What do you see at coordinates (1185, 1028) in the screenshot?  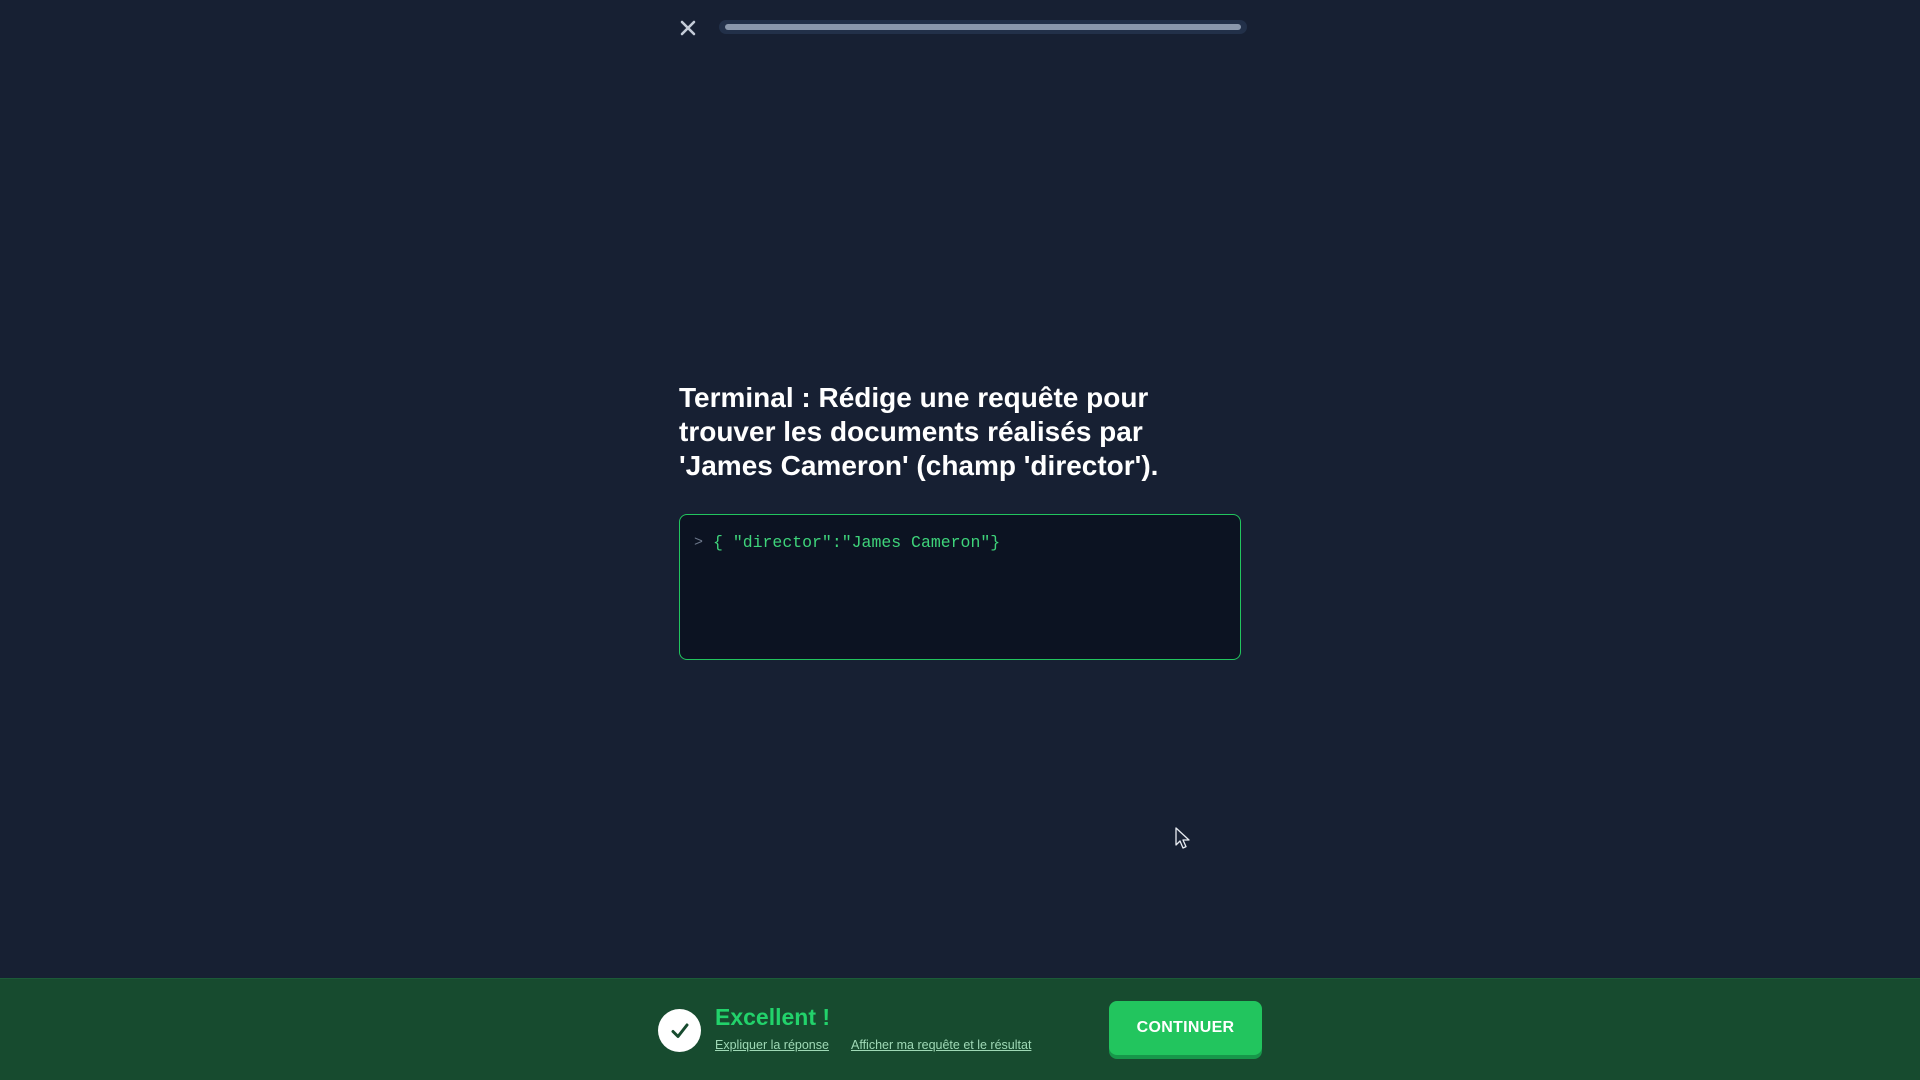 I see `continue-button: CONTINUER` at bounding box center [1185, 1028].